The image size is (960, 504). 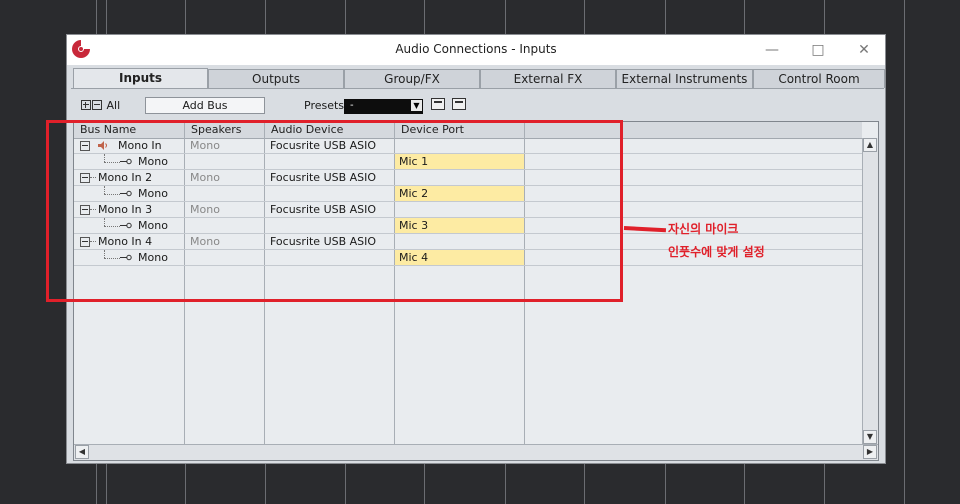 I want to click on chevron-down-icon: ▼, so click(x=416, y=105).